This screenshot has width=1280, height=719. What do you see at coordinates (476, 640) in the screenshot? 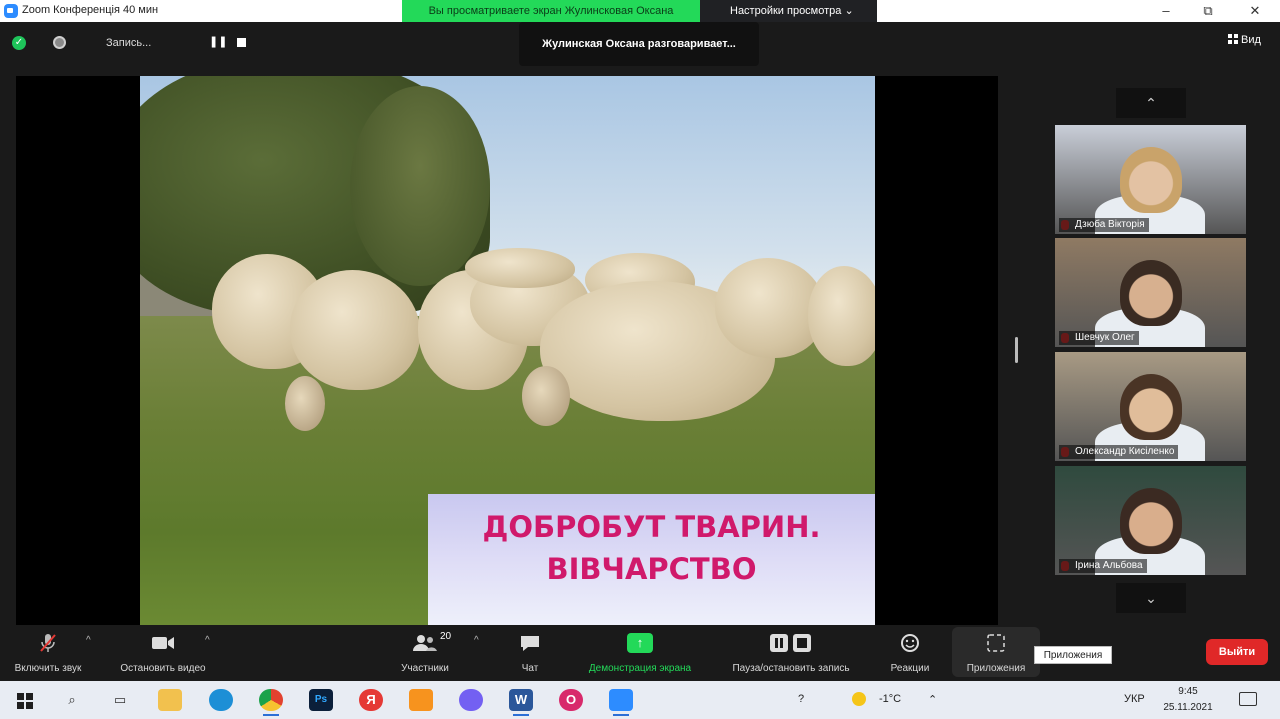
I see `participants-options-caret: ^` at bounding box center [476, 640].